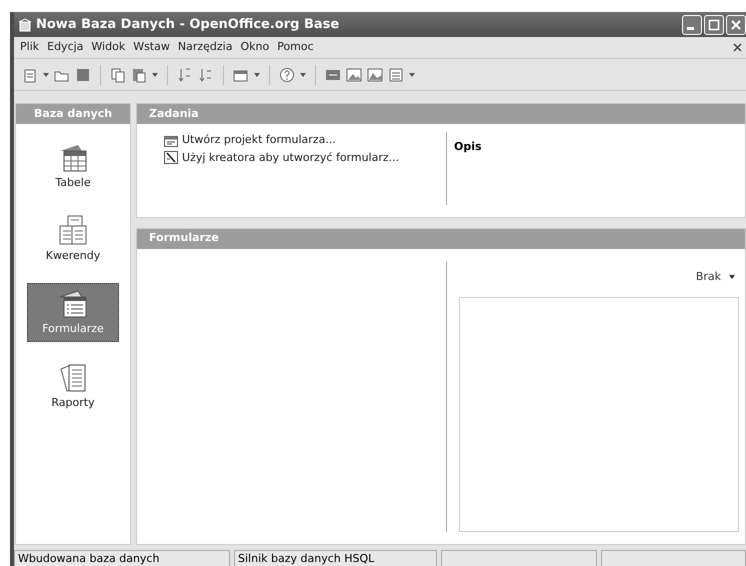 This screenshot has width=746, height=566. I want to click on menu-item: Okno, so click(255, 47).